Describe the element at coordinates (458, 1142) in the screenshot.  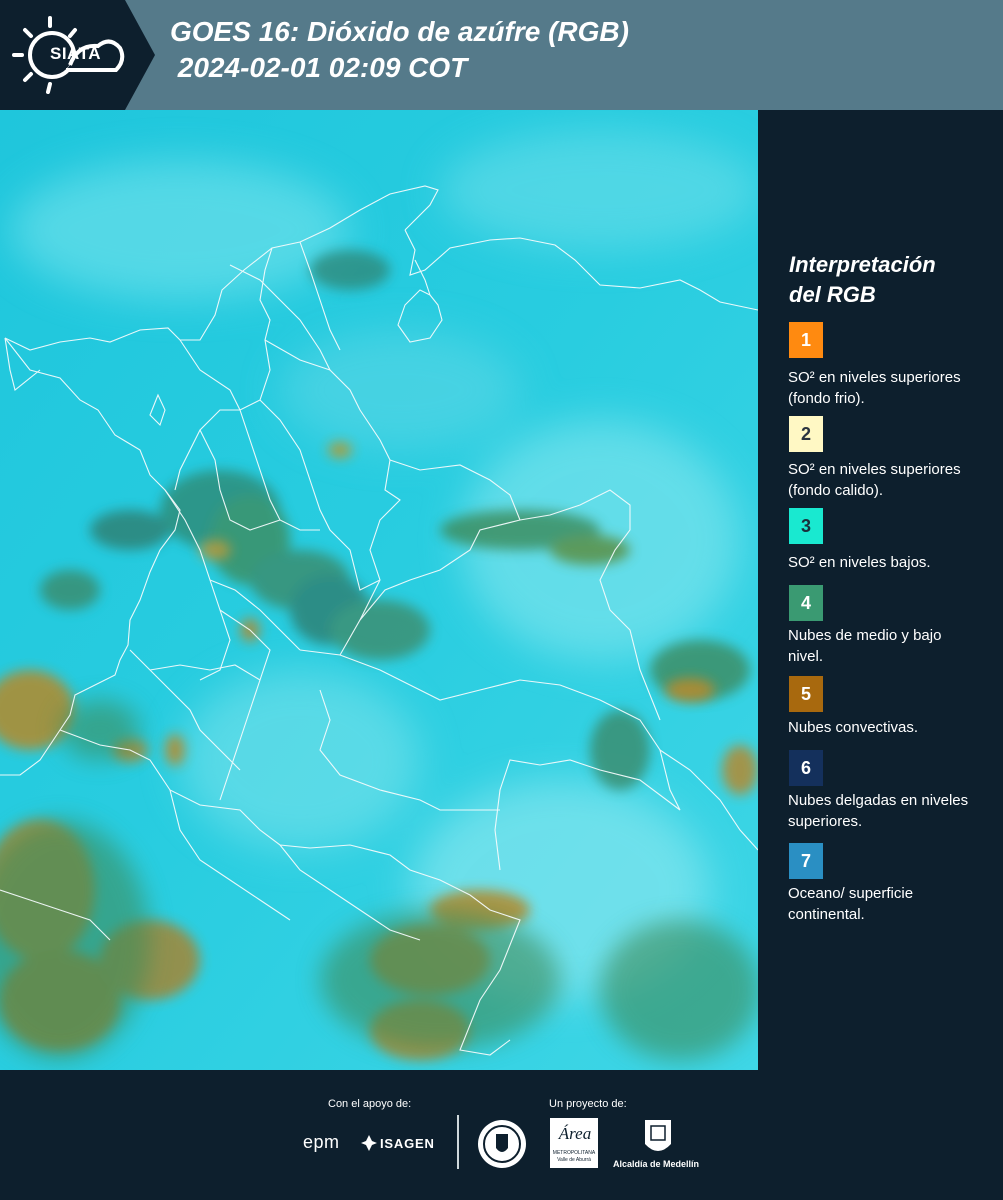
I see `footer-divider` at that location.